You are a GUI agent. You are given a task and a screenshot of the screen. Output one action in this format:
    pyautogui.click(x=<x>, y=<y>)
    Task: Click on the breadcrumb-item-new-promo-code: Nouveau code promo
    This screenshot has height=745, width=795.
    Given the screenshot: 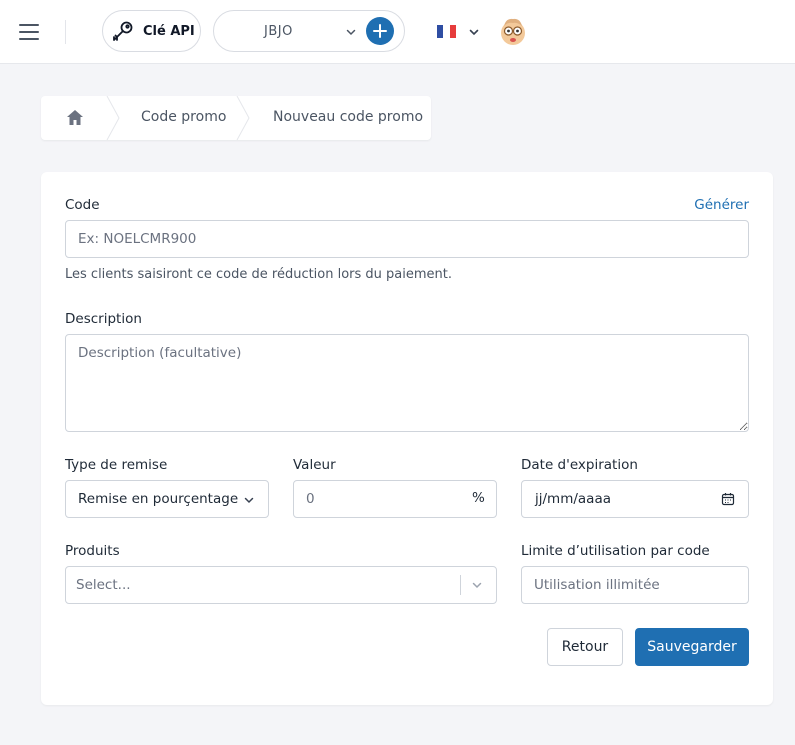 What is the action you would take?
    pyautogui.click(x=348, y=117)
    